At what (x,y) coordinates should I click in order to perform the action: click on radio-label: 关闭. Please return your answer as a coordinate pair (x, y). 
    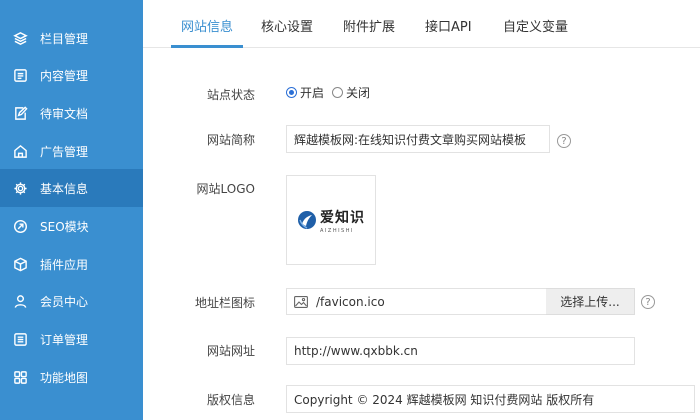
    Looking at the image, I should click on (358, 93).